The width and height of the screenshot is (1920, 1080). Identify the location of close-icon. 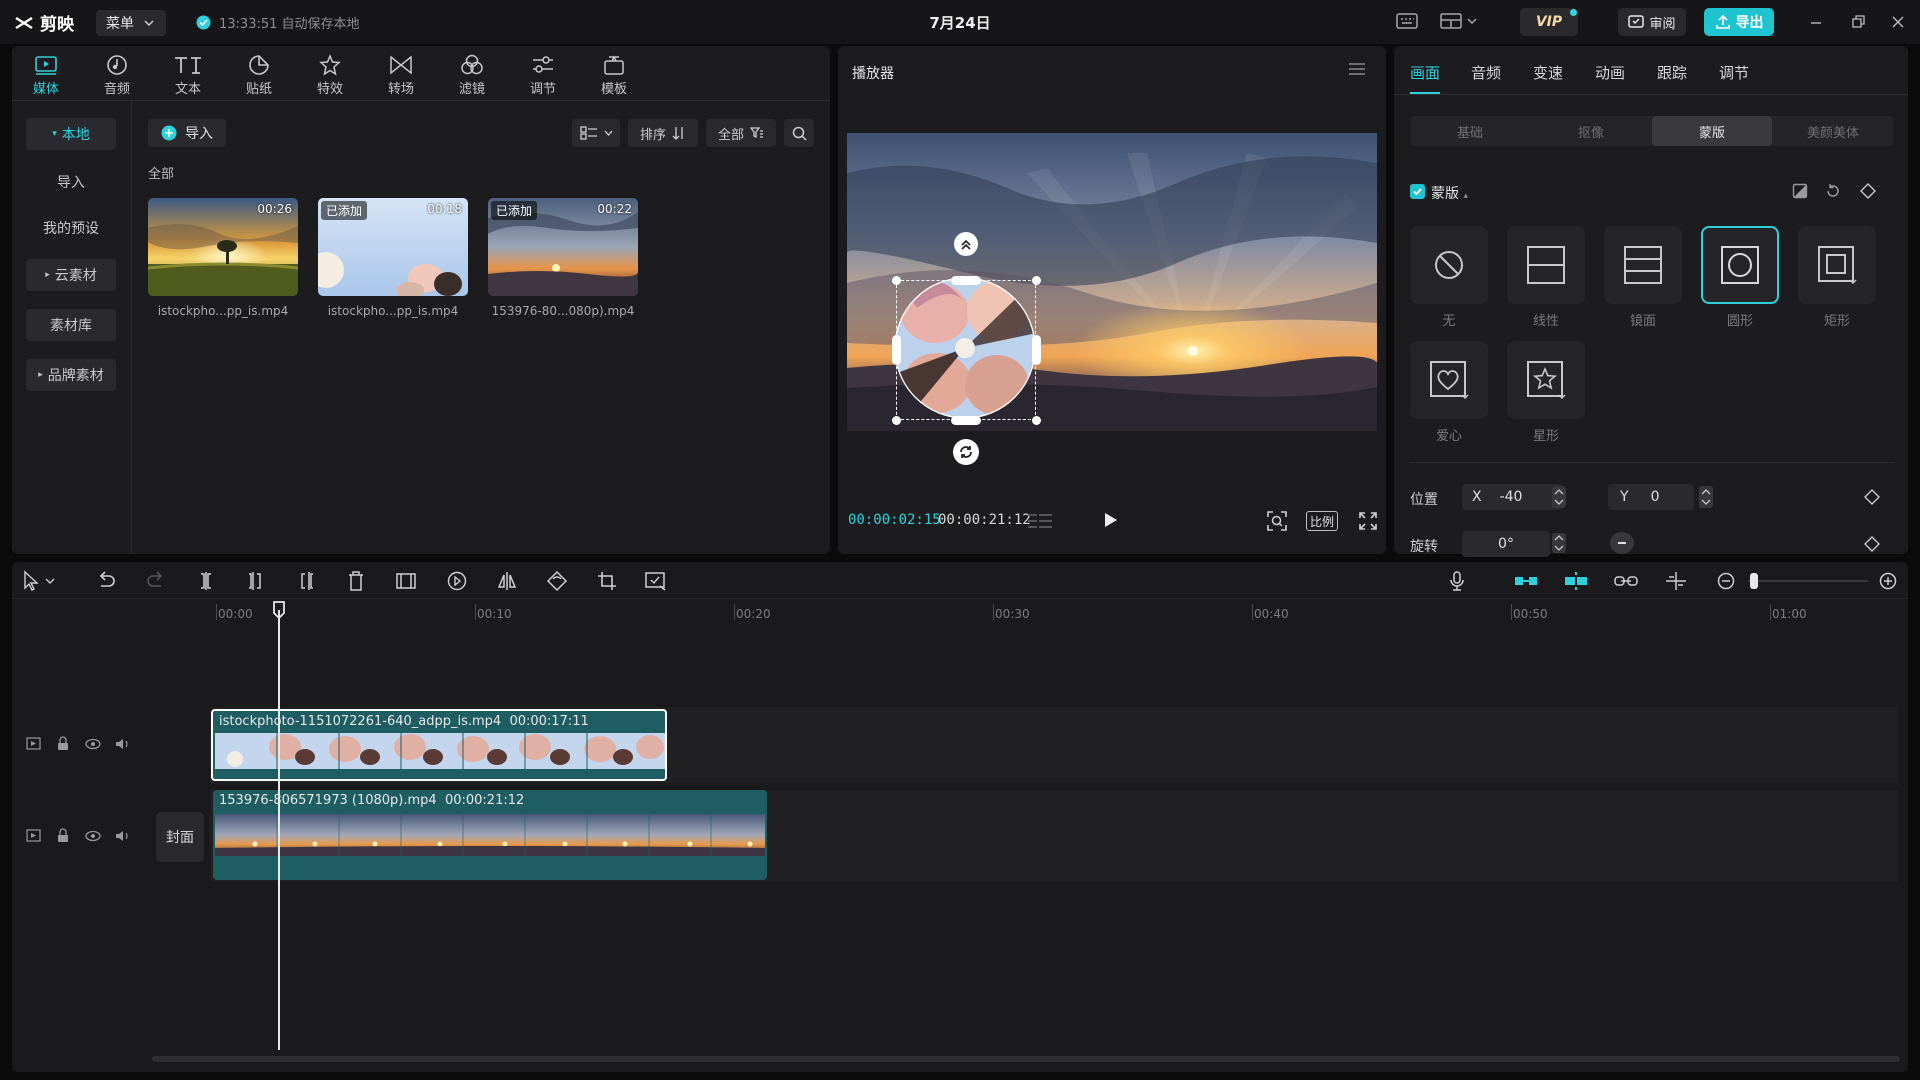
(1898, 22).